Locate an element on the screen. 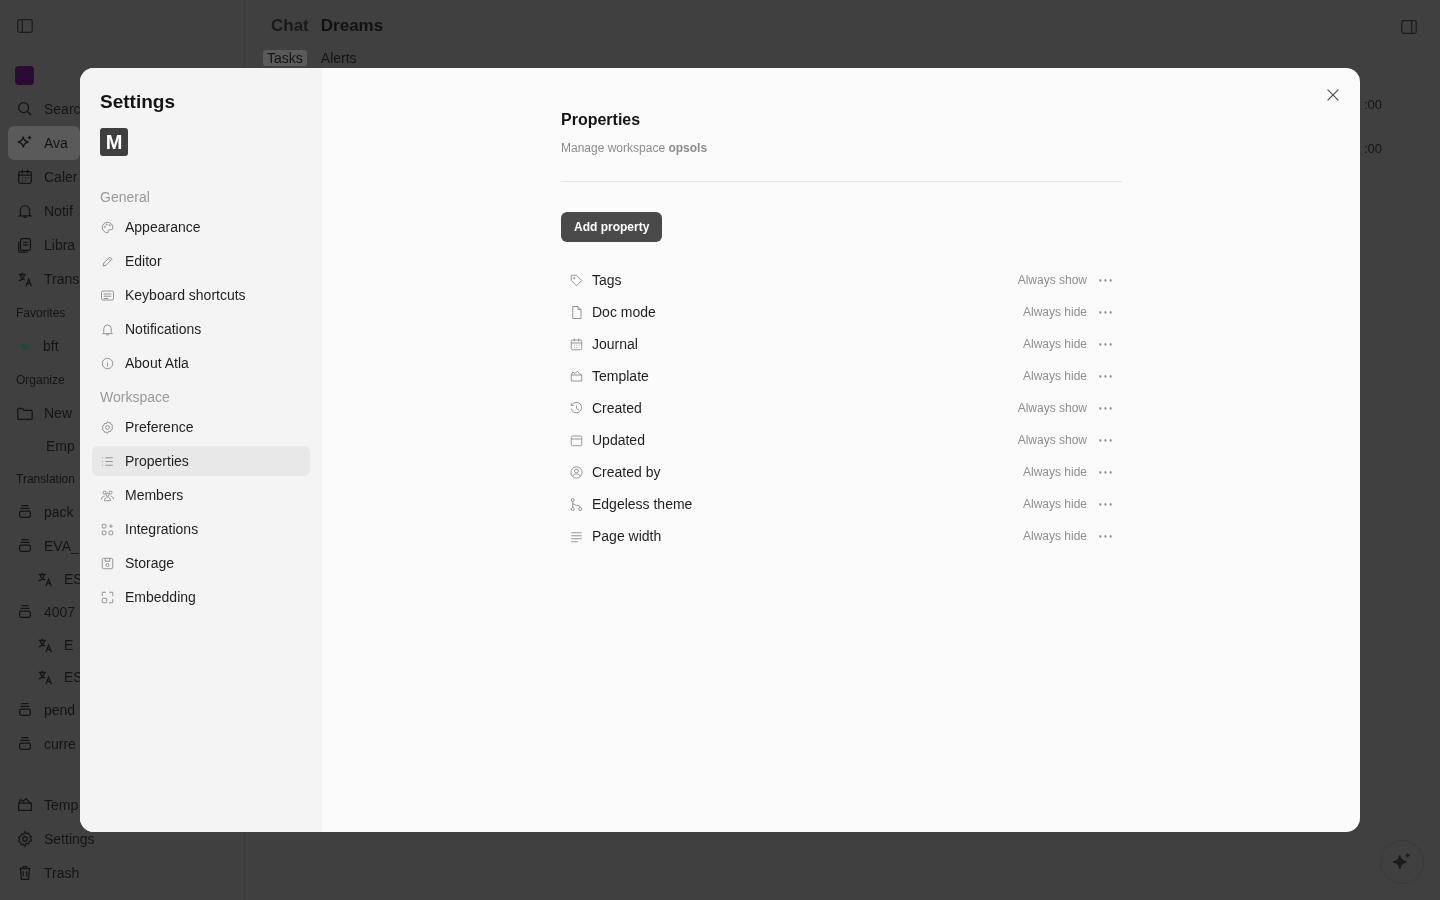 Image resolution: width=1440 pixels, height=900 pixels. settings-nav-item: Members is located at coordinates (201, 495).